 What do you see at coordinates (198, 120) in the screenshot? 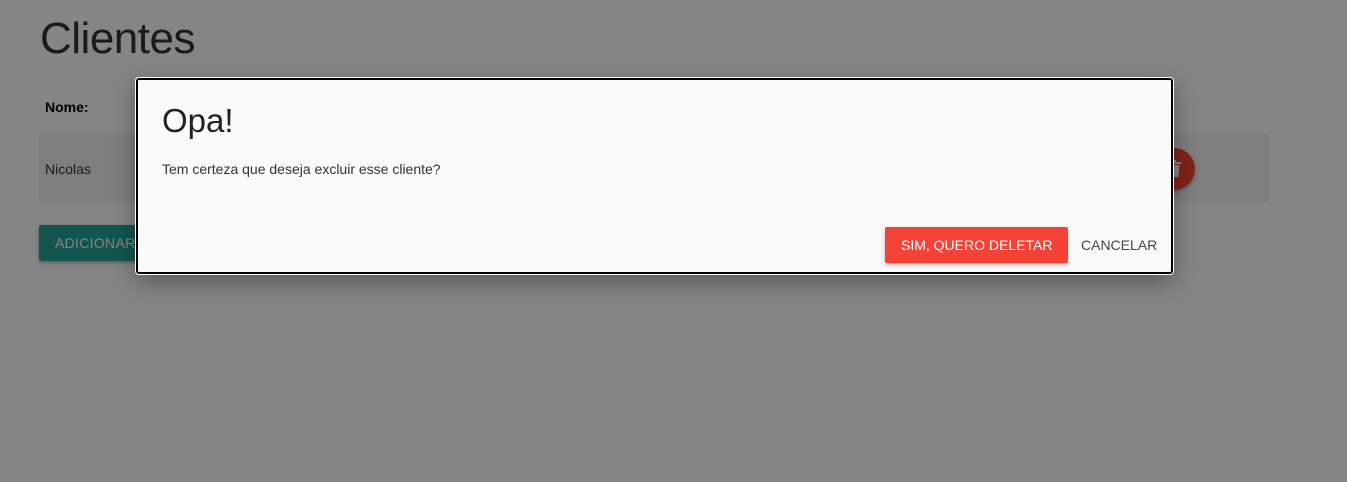
I see `dialog-title: Opa!` at bounding box center [198, 120].